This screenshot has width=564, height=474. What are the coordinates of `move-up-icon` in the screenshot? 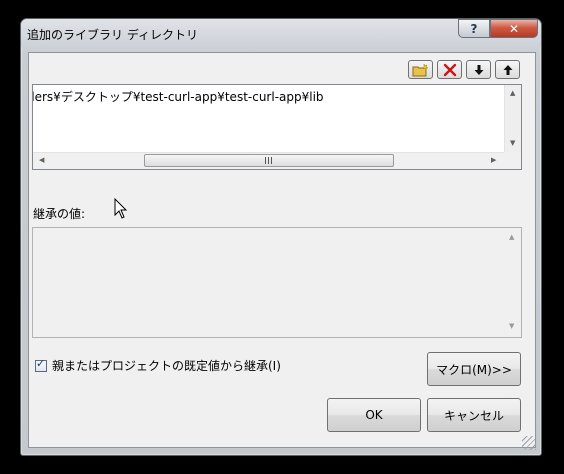 It's located at (507, 69).